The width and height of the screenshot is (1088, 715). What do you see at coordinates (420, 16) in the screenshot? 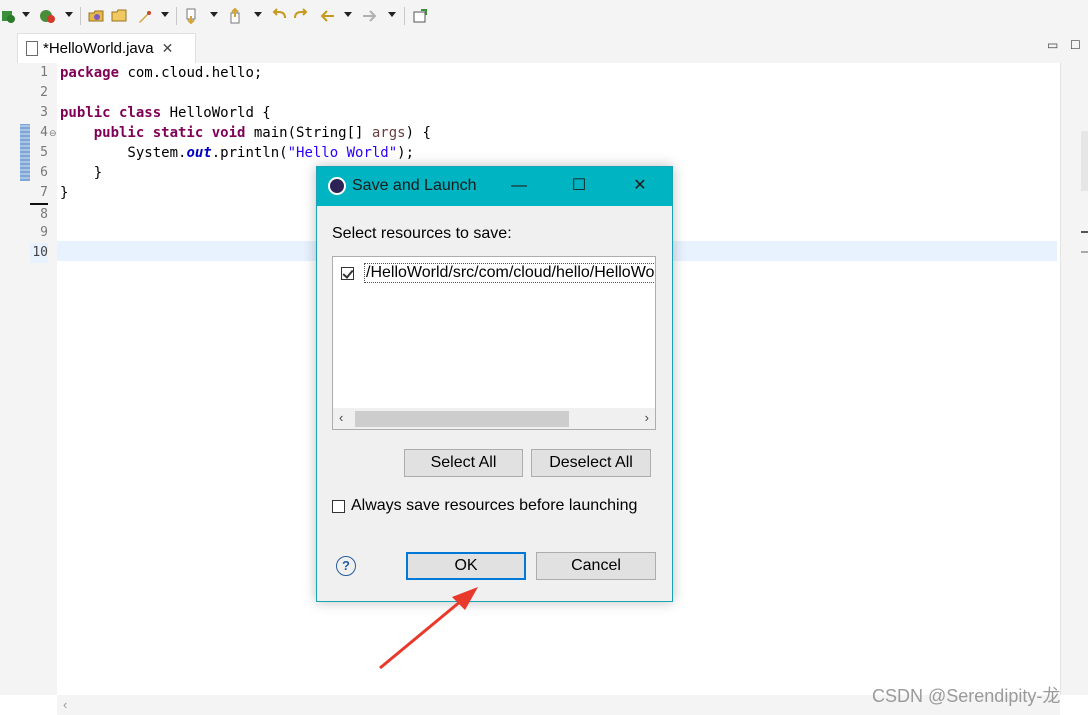
I see `pin-icon` at bounding box center [420, 16].